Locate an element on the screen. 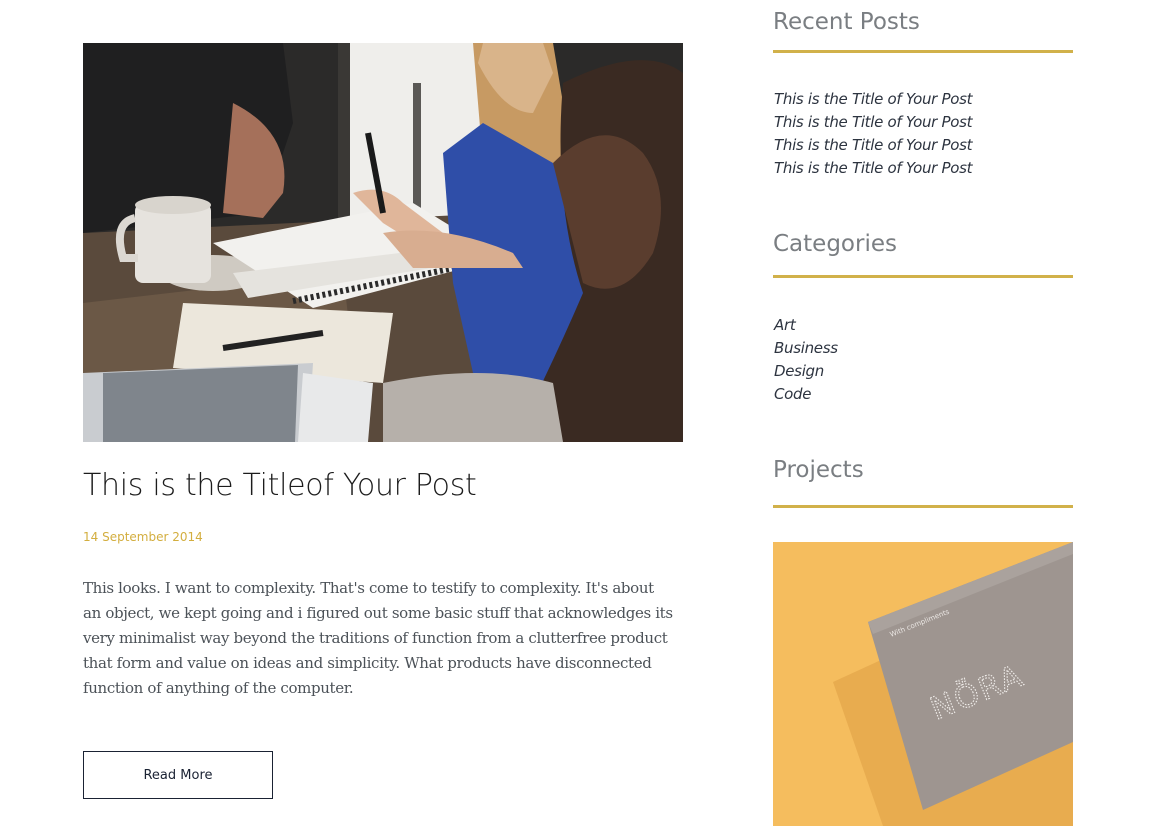 Image resolution: width=1153 pixels, height=828 pixels. category-link-design: Design is located at coordinates (799, 371).